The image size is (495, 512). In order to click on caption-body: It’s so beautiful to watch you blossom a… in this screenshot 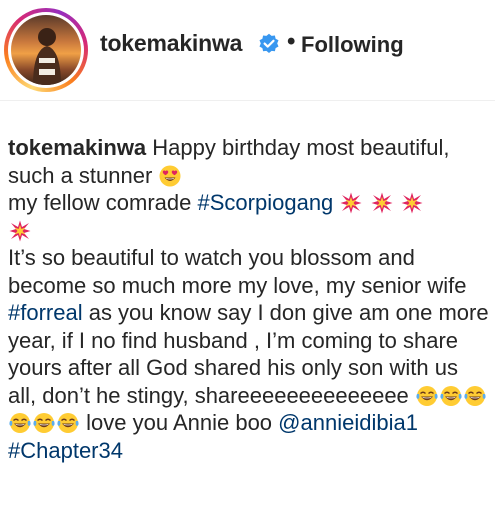, I will do `click(237, 271)`.